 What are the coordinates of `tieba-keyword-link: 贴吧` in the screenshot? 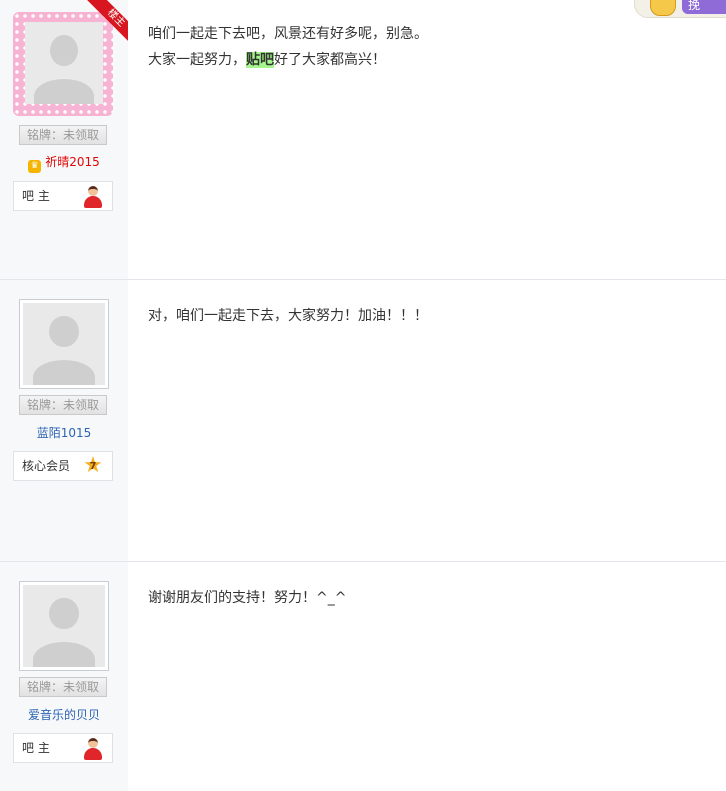 It's located at (260, 60).